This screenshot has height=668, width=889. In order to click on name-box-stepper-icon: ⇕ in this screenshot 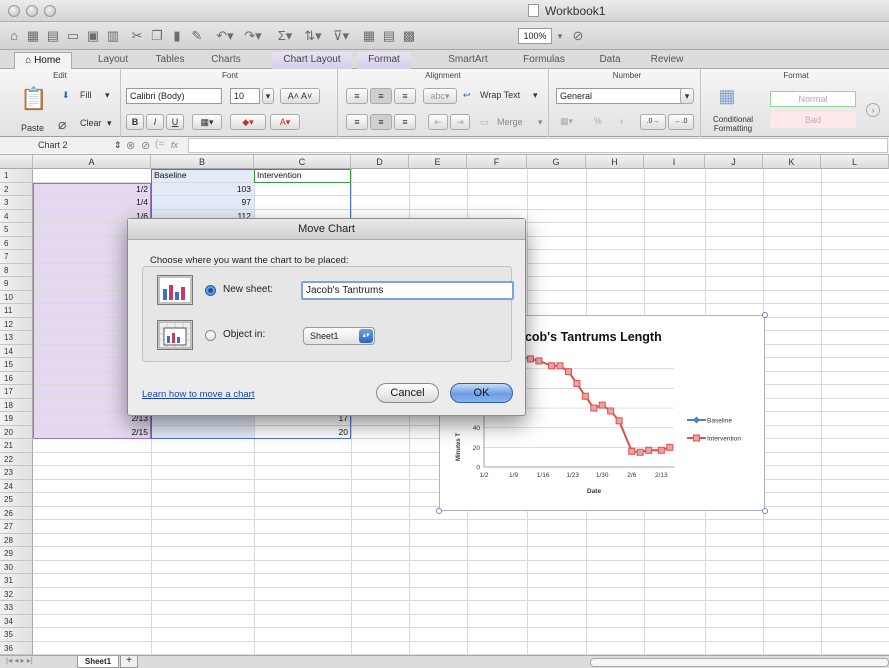, I will do `click(118, 145)`.